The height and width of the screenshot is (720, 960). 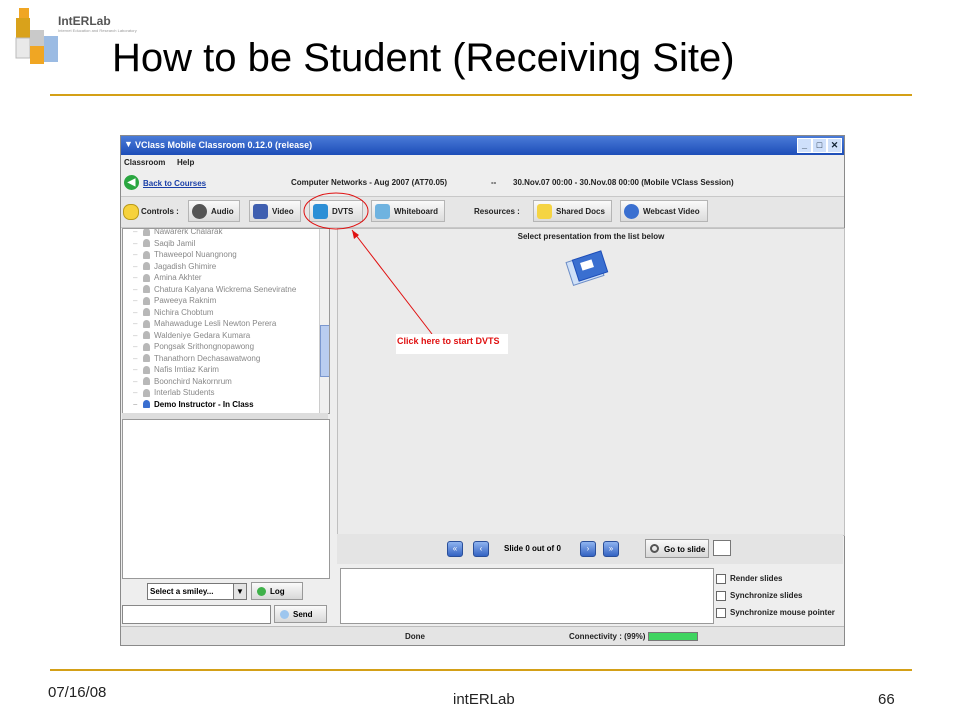 I want to click on dvts-callout-text: Click here to start DVTS, so click(x=448, y=341).